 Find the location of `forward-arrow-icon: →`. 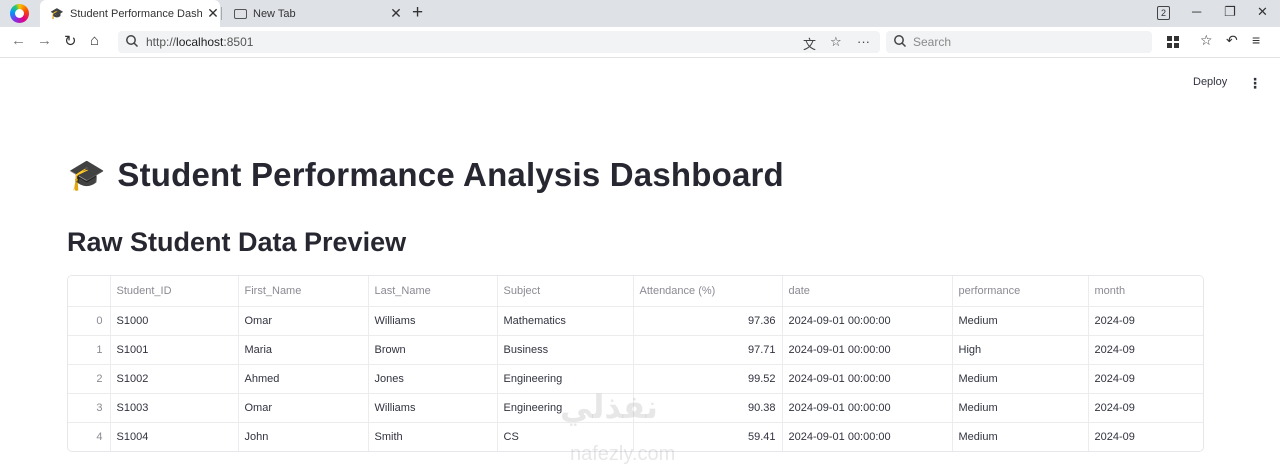

forward-arrow-icon: → is located at coordinates (44, 40).